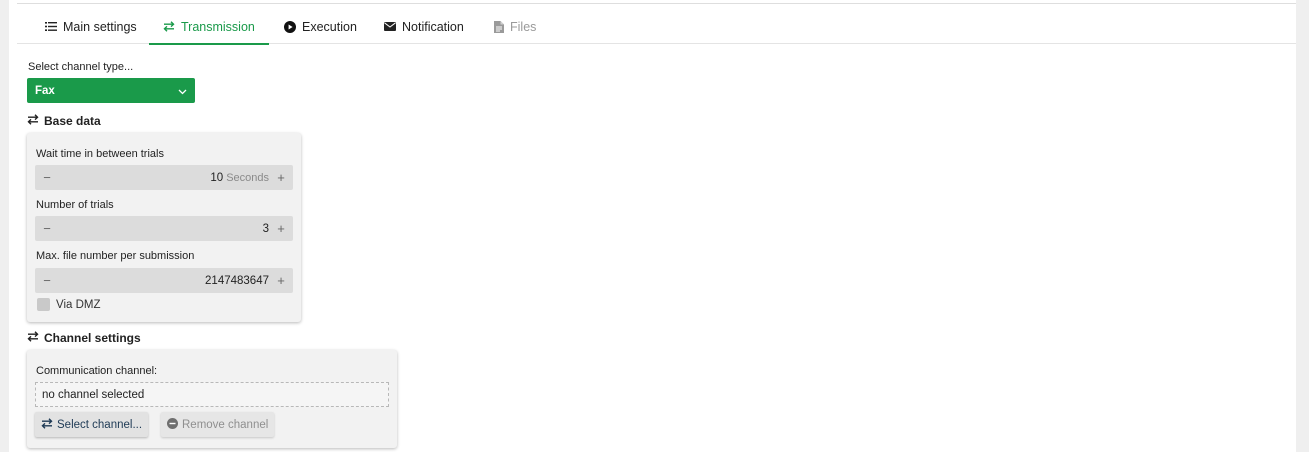  What do you see at coordinates (290, 26) in the screenshot?
I see `play-circle-icon` at bounding box center [290, 26].